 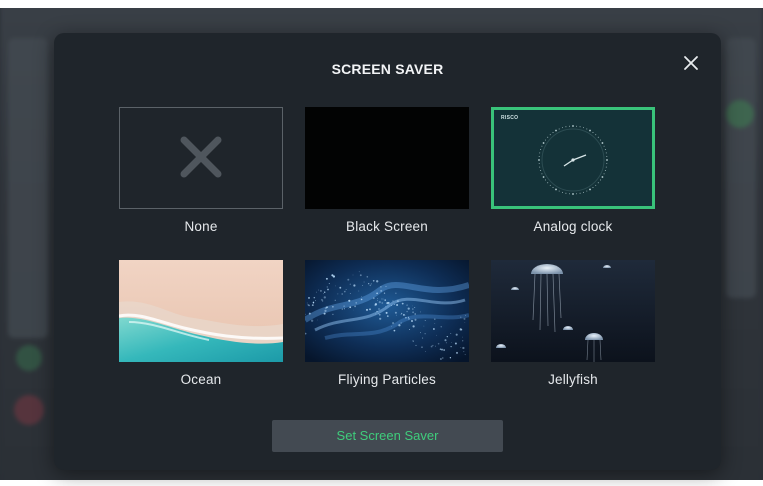 I want to click on none-thumbnail, so click(x=201, y=158).